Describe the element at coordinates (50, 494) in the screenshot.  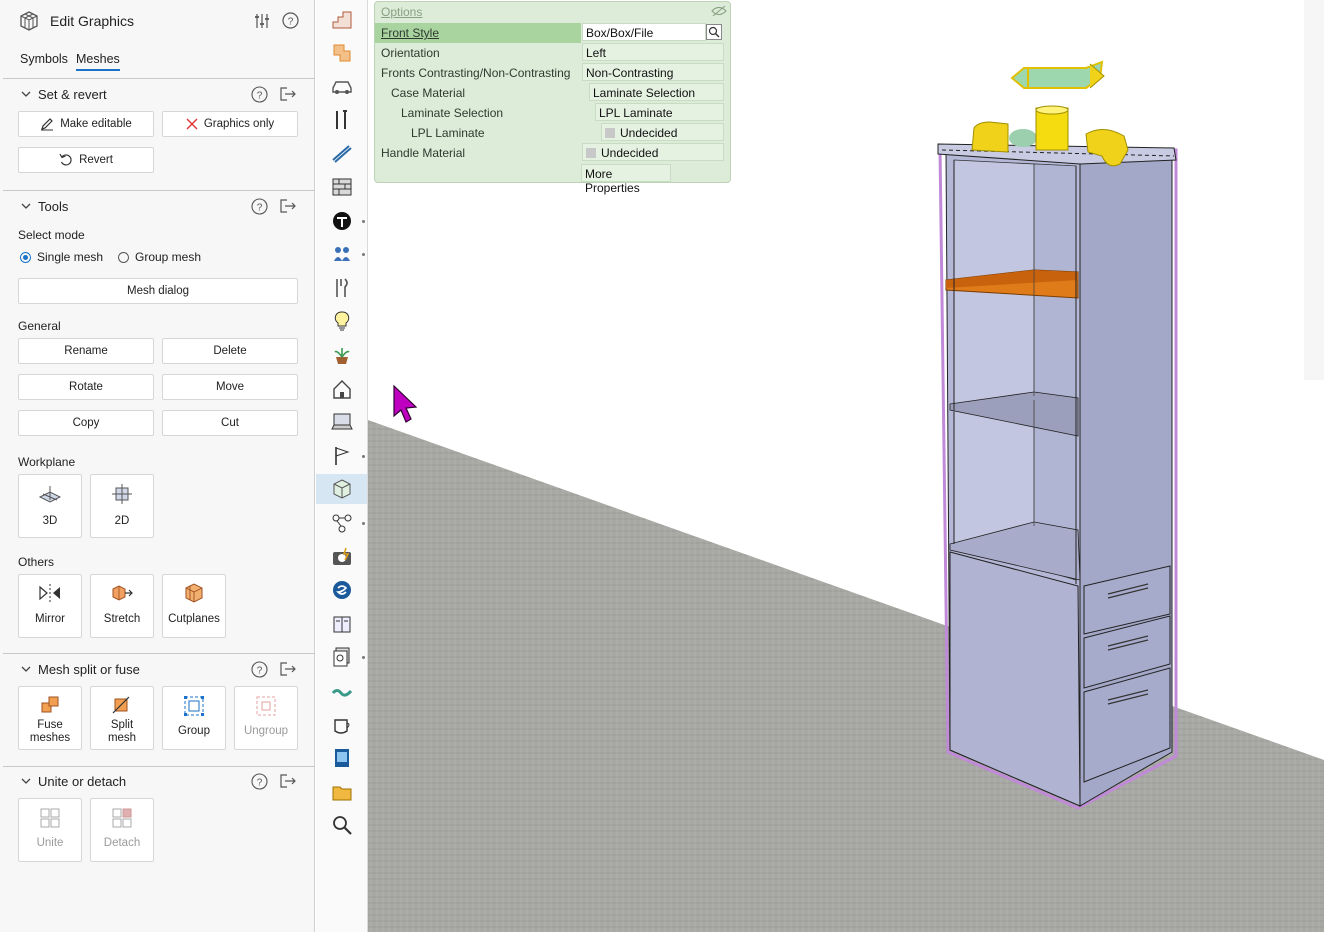
I see `workplane-3d-icon` at that location.